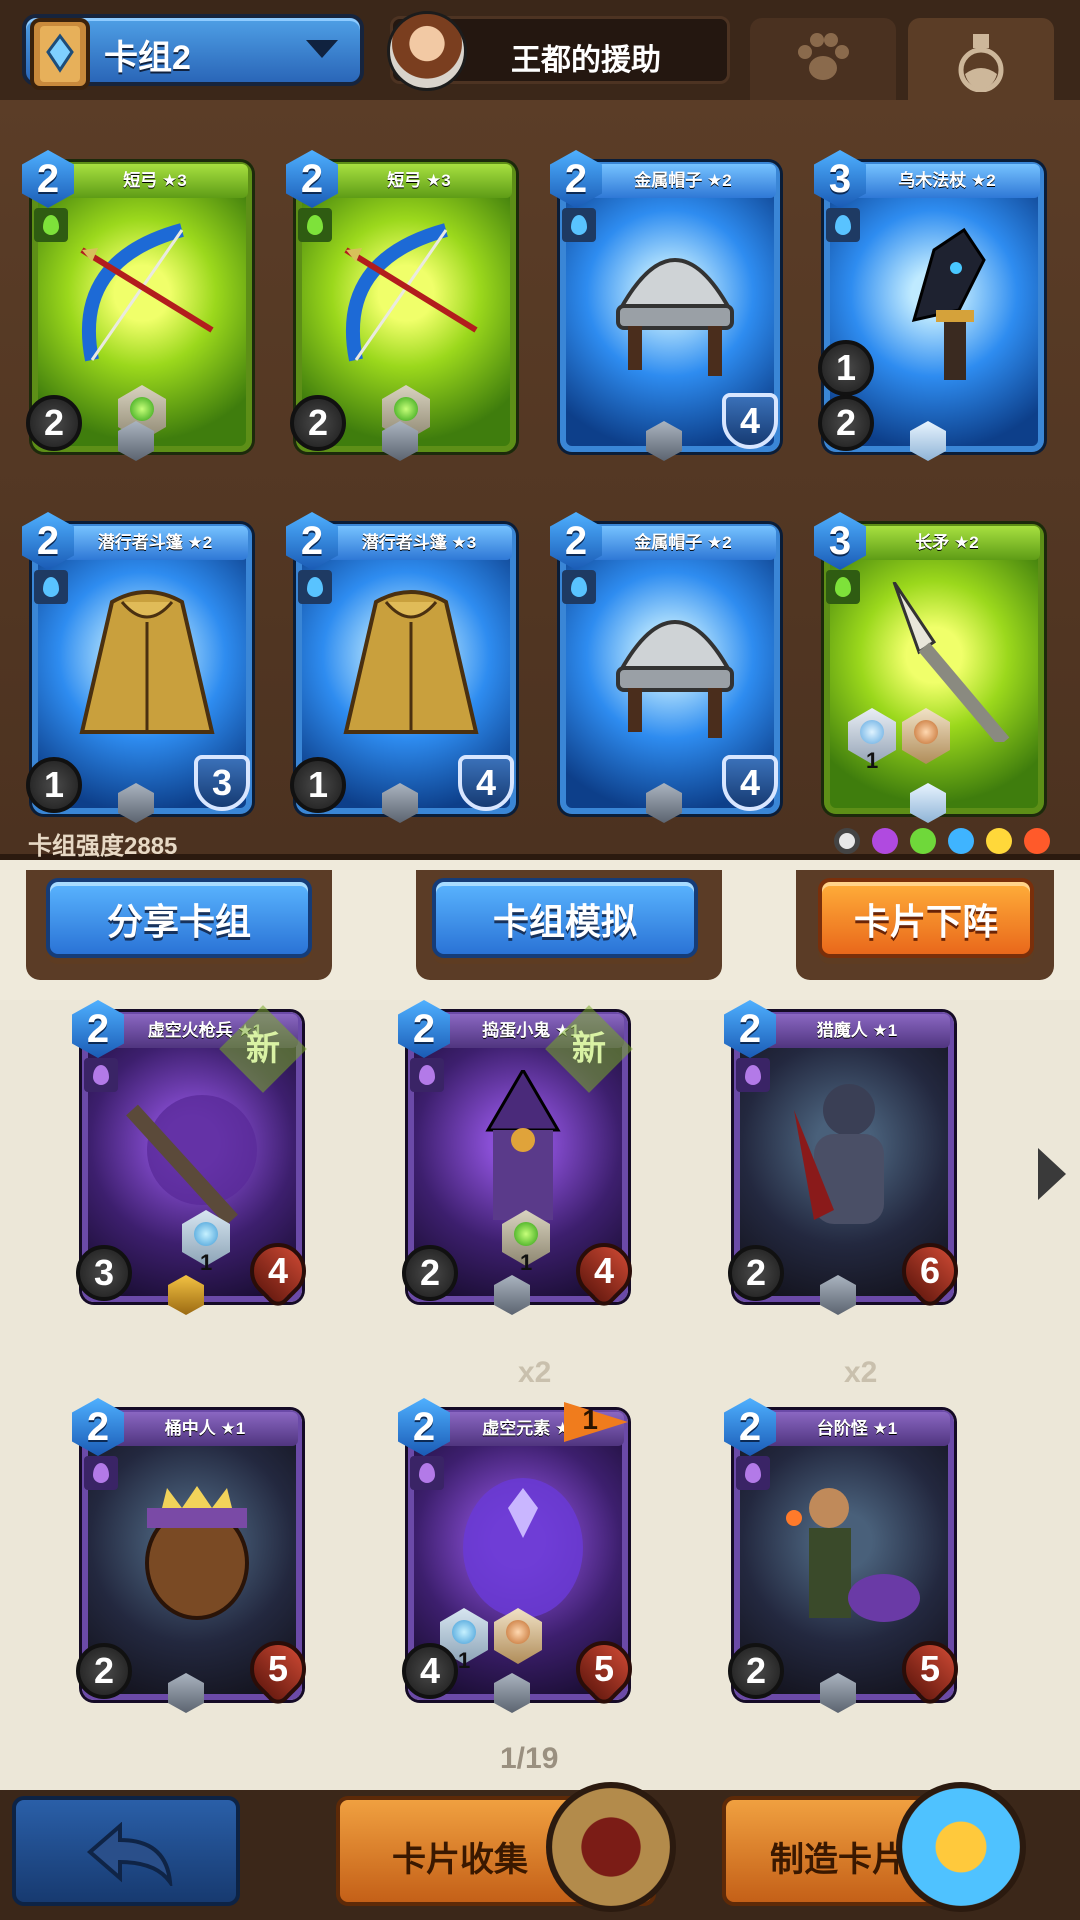 This screenshot has height=1920, width=1080. I want to click on card-collection-button: 卡片收集, so click(506, 1847).